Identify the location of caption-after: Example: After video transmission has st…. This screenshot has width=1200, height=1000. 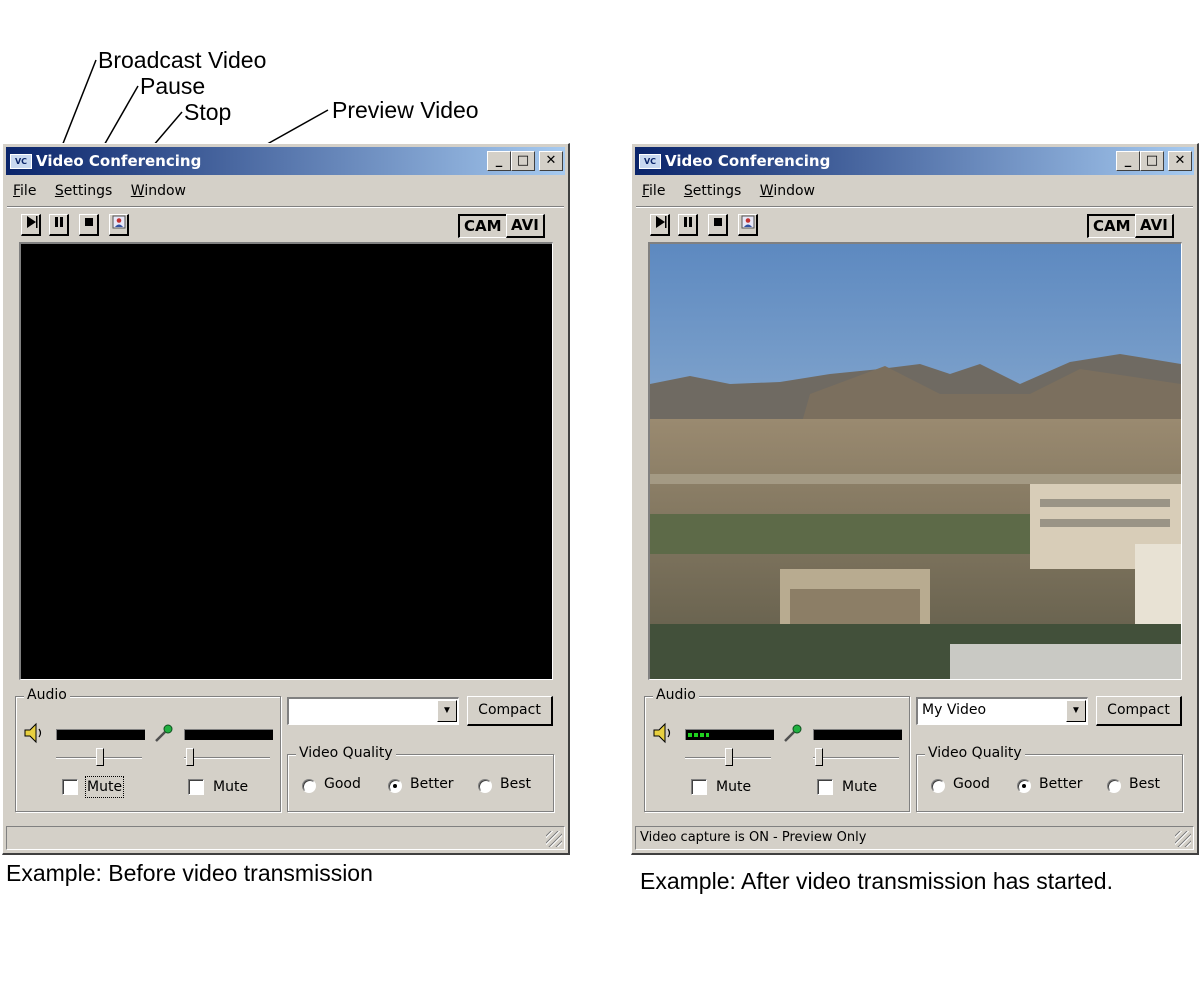
(876, 881).